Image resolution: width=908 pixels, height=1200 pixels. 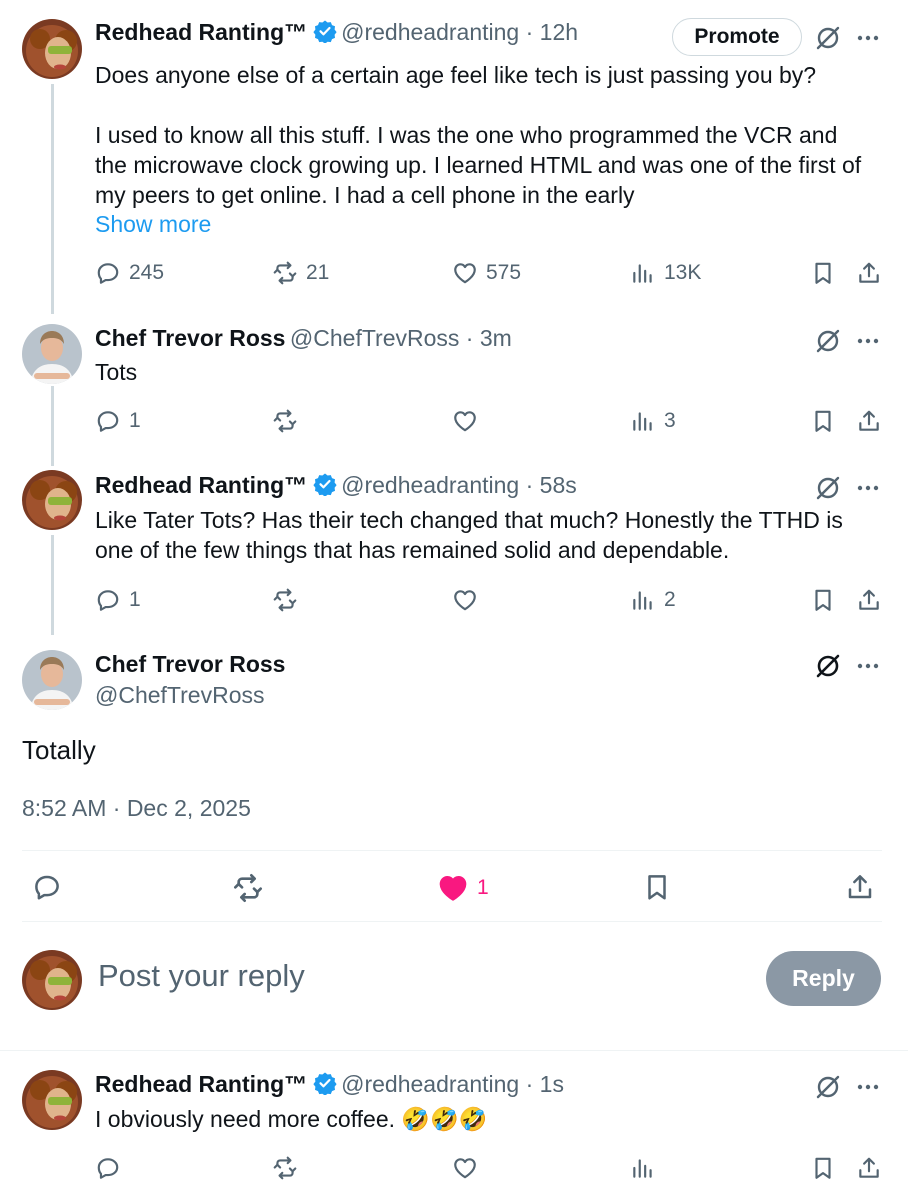 What do you see at coordinates (136, 808) in the screenshot?
I see `timestamp: 8:52 AM · Dec 2, 2025` at bounding box center [136, 808].